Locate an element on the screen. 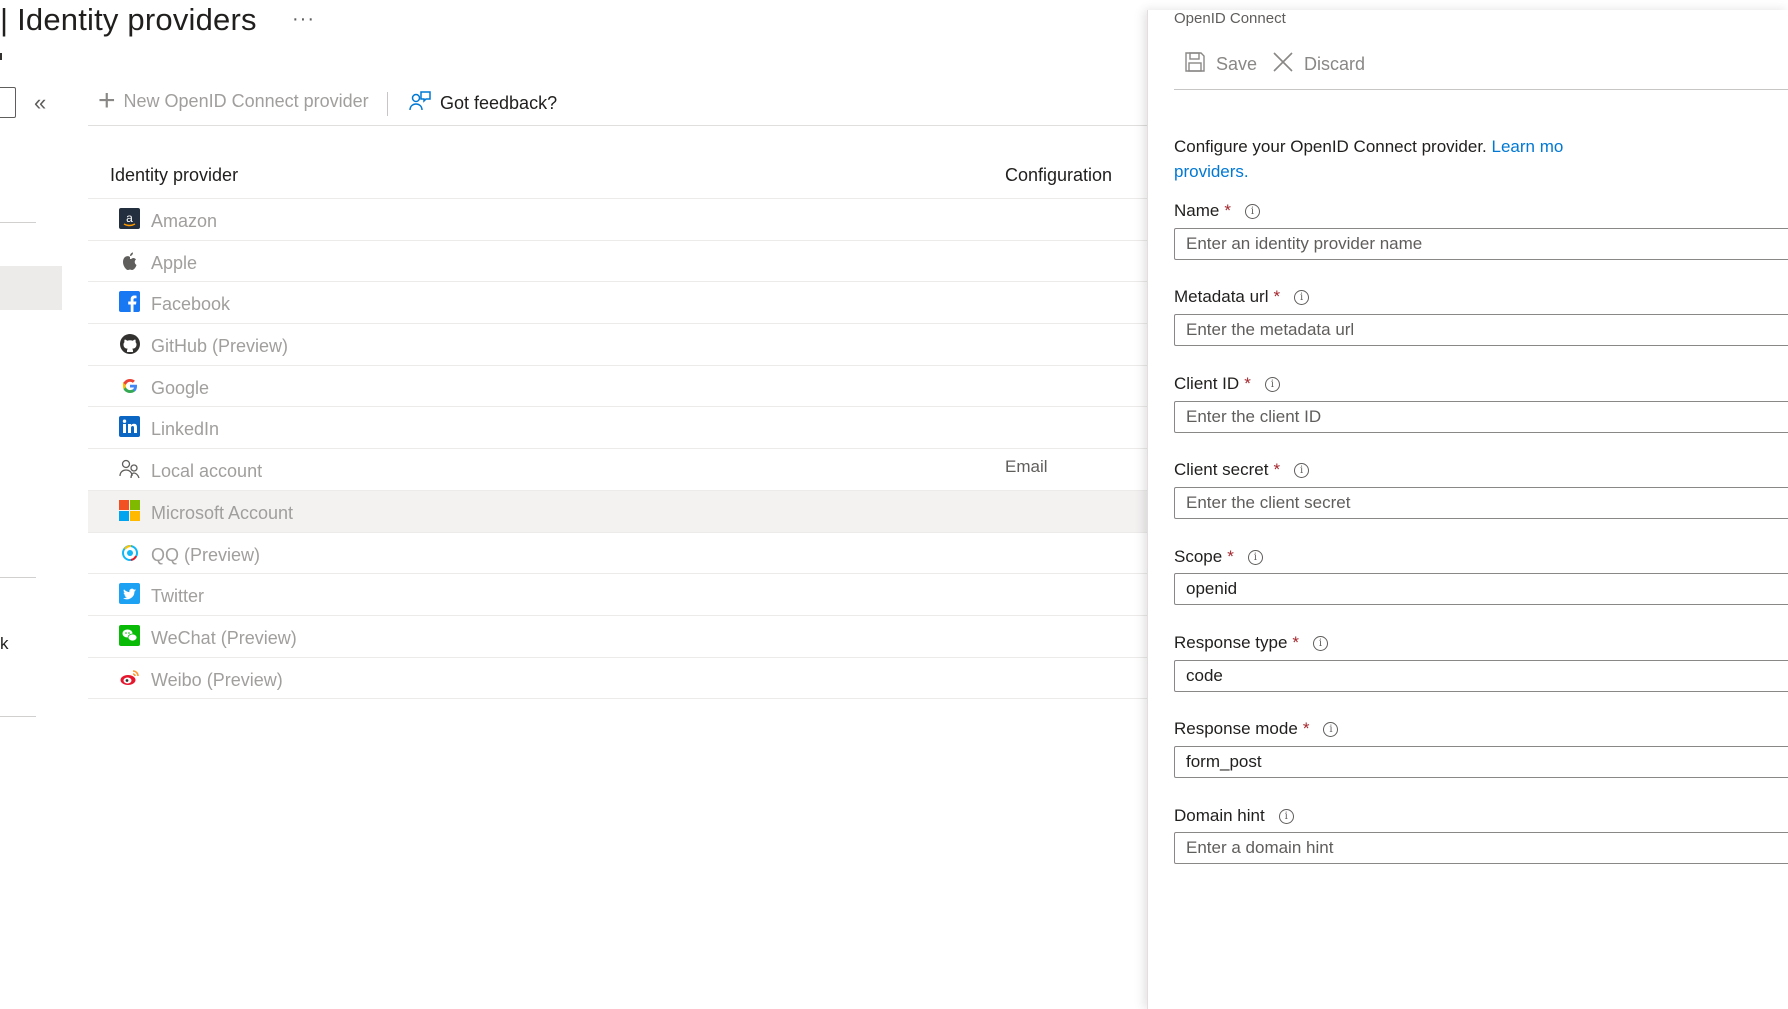 The height and width of the screenshot is (1009, 1788). provider-name: Local account is located at coordinates (206, 471).